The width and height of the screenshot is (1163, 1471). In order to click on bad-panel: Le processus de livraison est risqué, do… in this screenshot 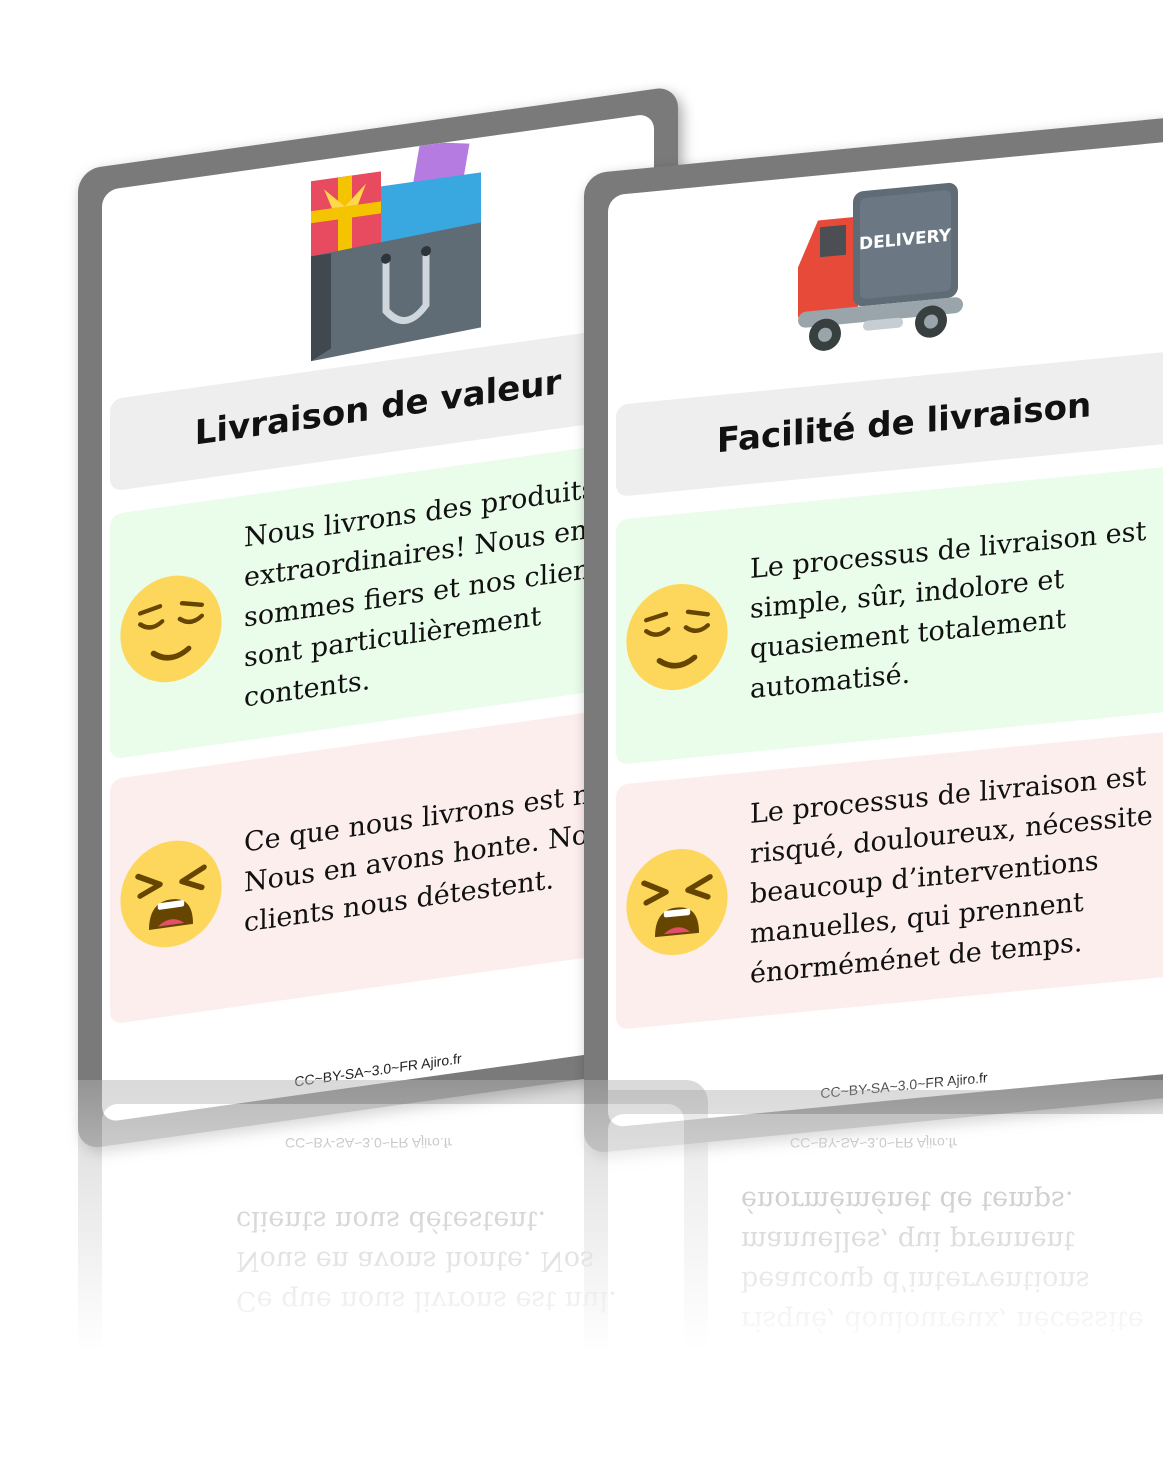, I will do `click(889, 879)`.